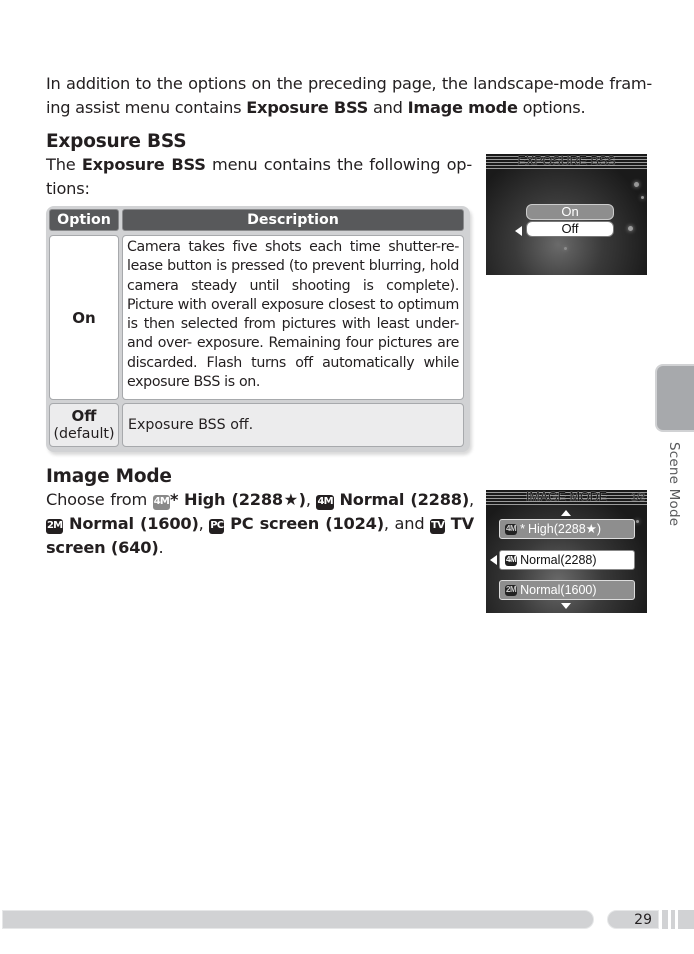  Describe the element at coordinates (566, 606) in the screenshot. I see `scroll-down-arrow-icon` at that location.